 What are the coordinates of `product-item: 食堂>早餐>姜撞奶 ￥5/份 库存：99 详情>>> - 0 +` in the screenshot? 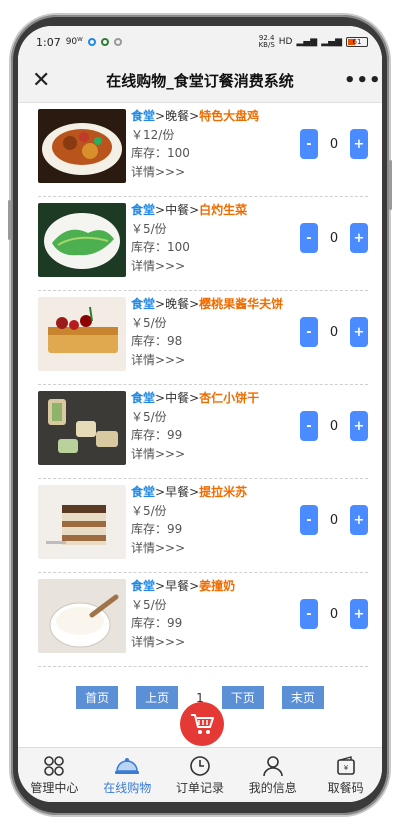 It's located at (203, 620).